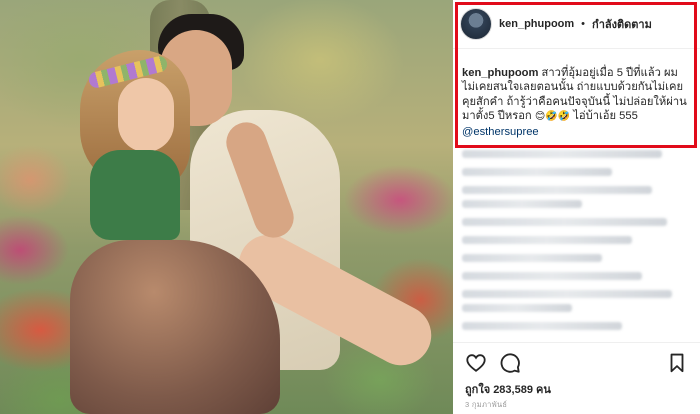  What do you see at coordinates (552, 117) in the screenshot?
I see `caption-emoji: 😊🤣🤣` at bounding box center [552, 117].